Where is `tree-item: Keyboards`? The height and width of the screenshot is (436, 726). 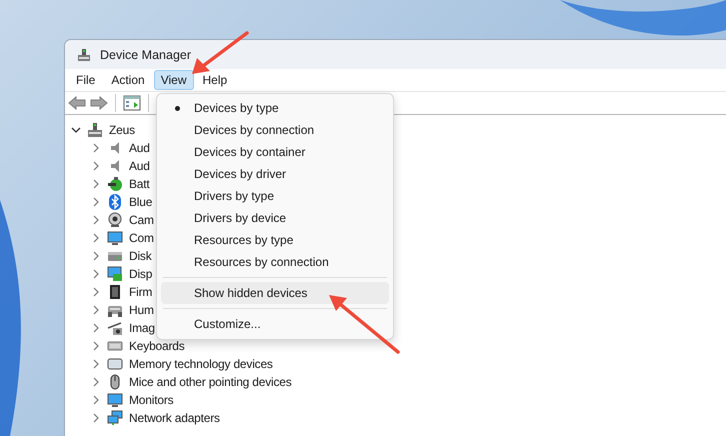 tree-item: Keyboards is located at coordinates (157, 346).